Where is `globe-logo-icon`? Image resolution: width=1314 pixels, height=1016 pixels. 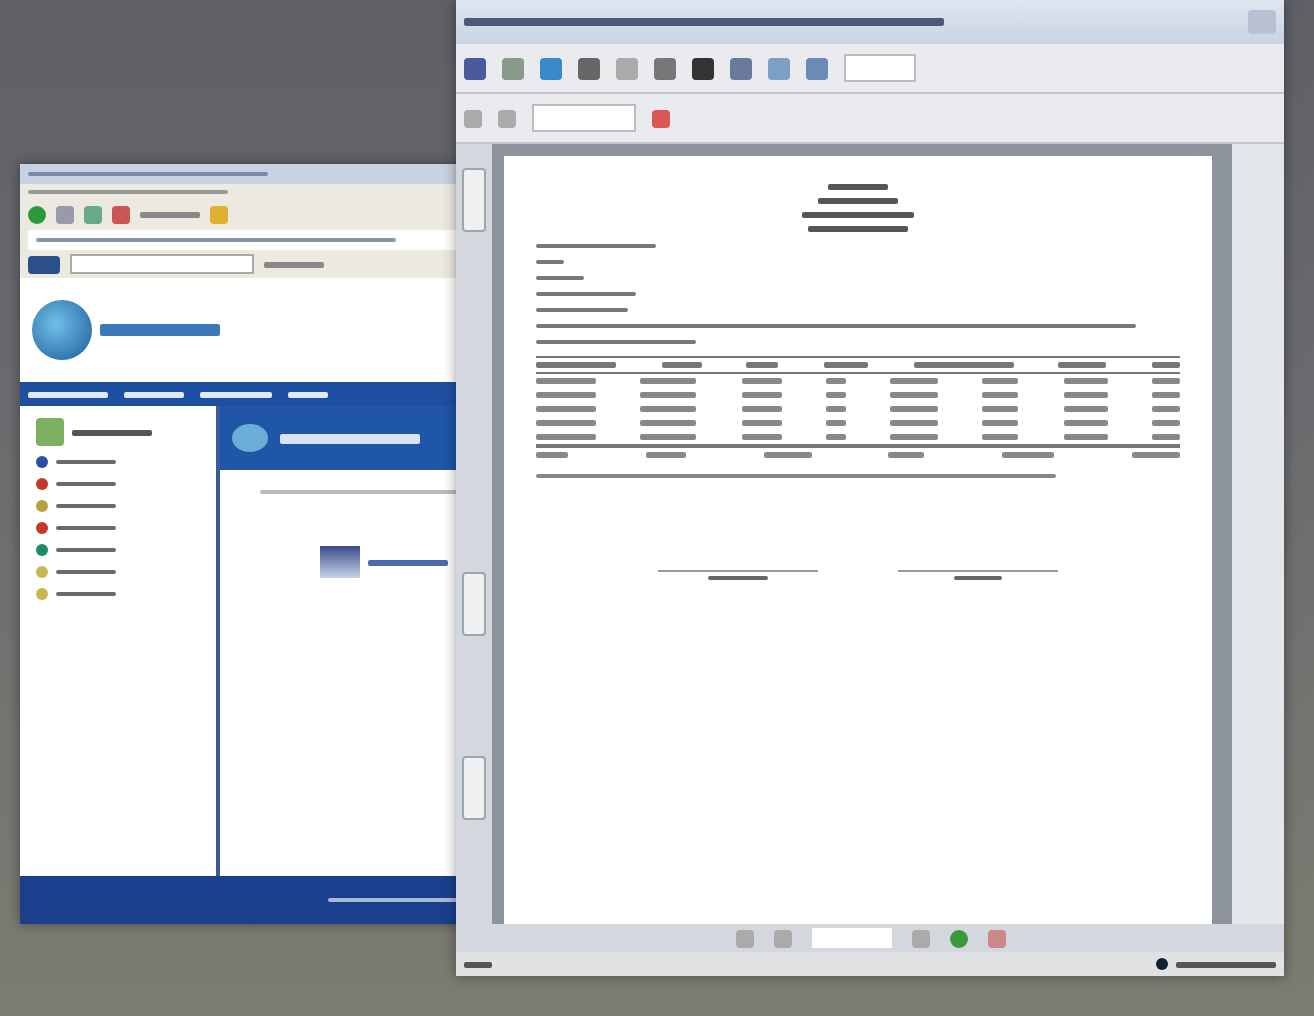
globe-logo-icon is located at coordinates (62, 330).